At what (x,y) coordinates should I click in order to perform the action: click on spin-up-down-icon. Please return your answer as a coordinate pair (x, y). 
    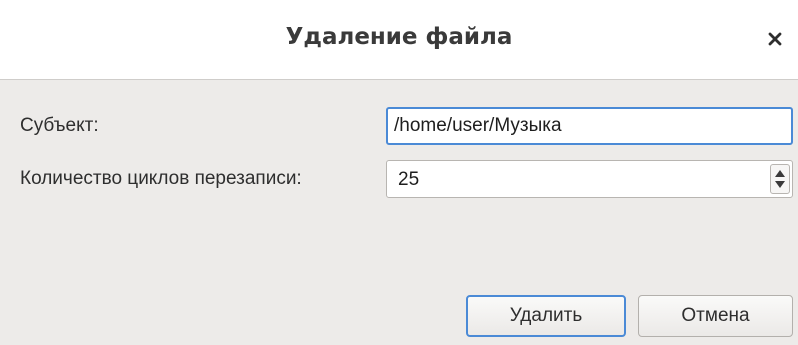
    Looking at the image, I should click on (780, 179).